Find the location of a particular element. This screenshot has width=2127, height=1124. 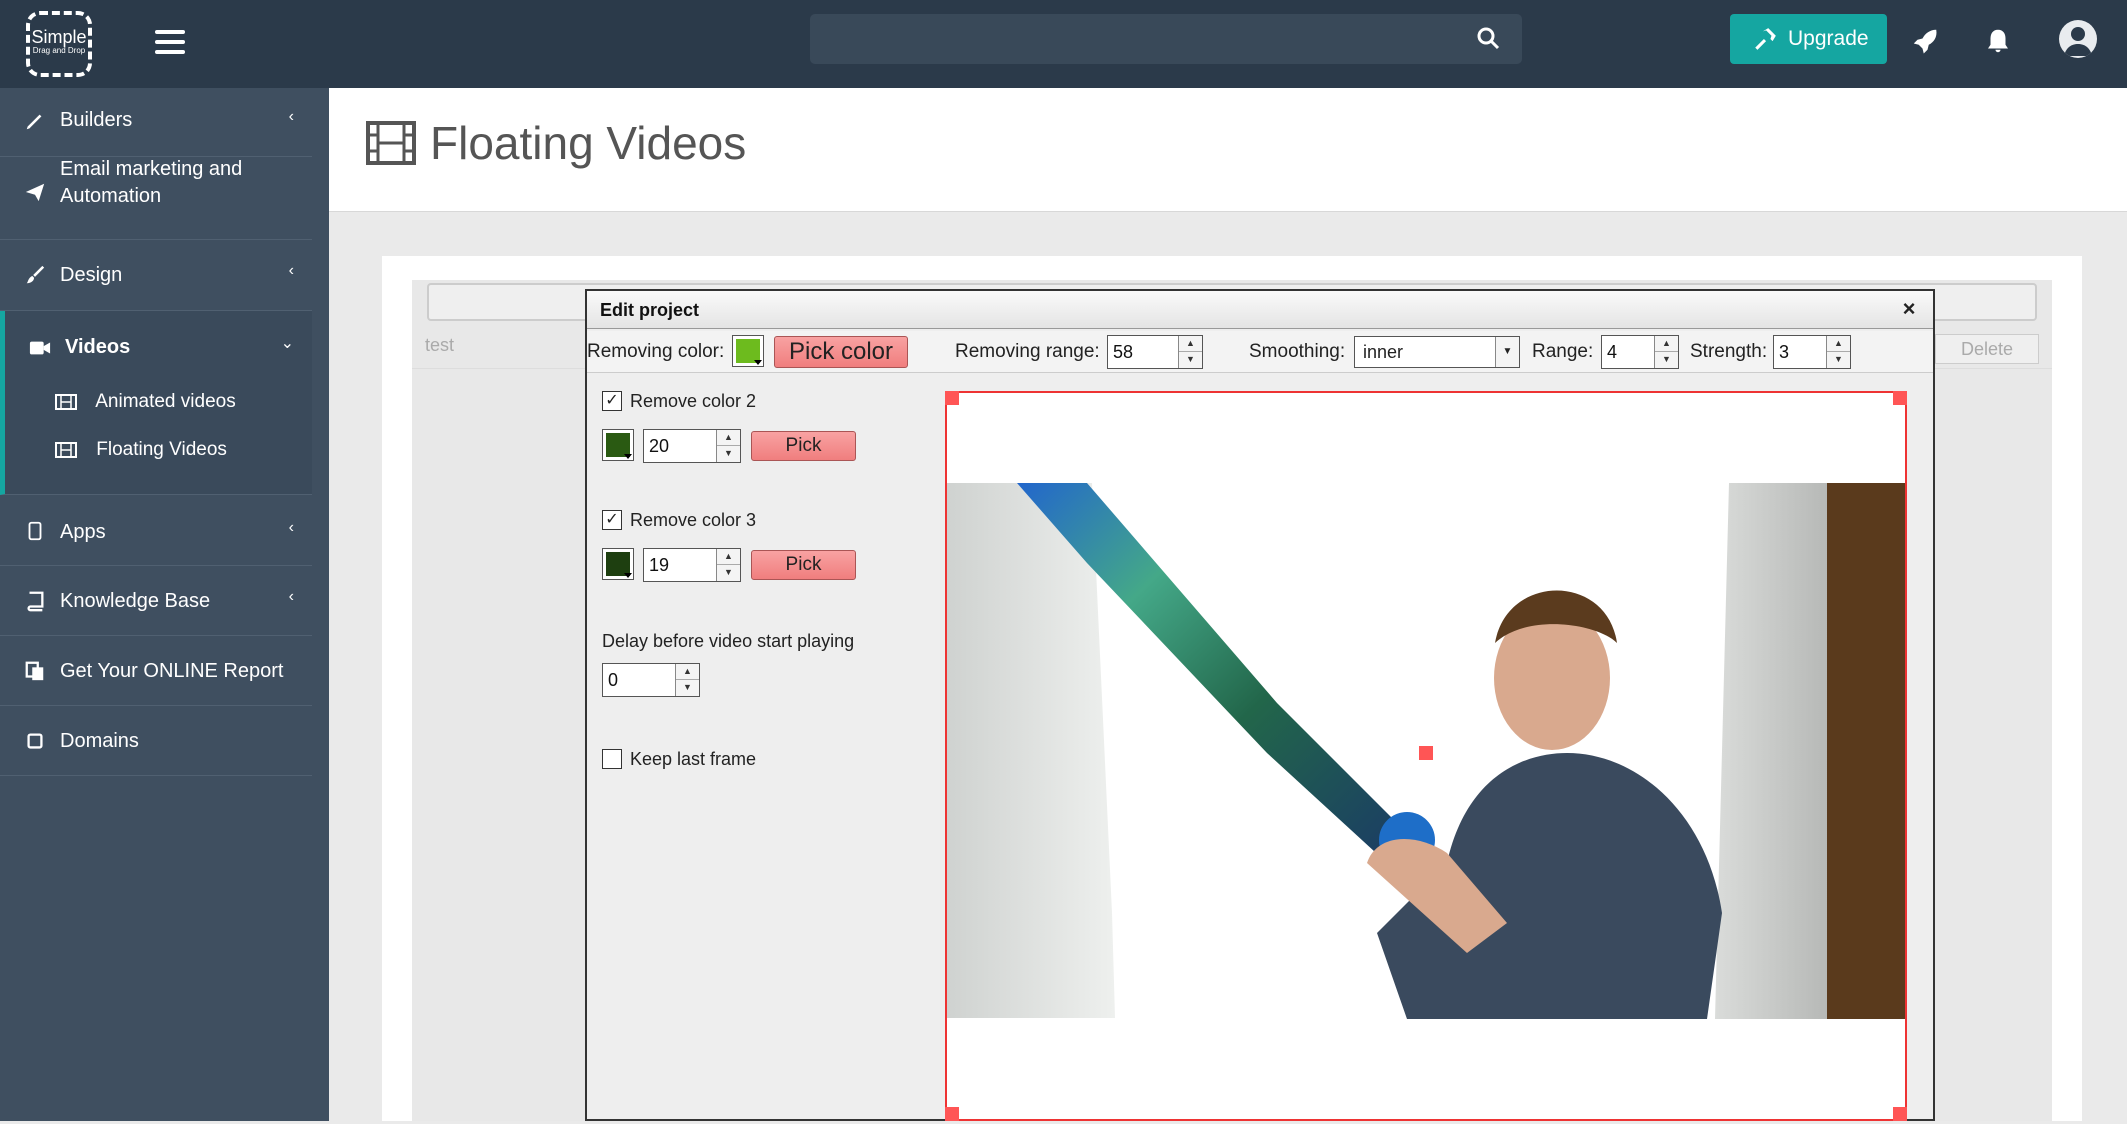

sidebar-subitem-label: Floating Videos is located at coordinates (161, 449).